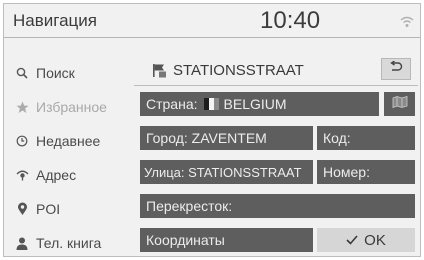  I want to click on intersection-field: Перекресток:, so click(277, 206).